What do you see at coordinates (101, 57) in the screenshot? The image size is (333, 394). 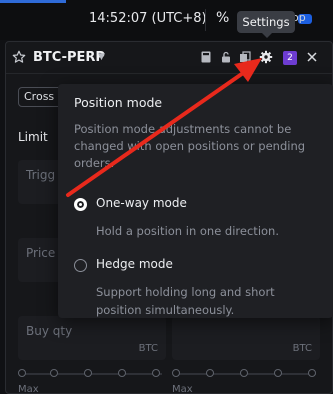 I see `caret-down-icon: ▼` at bounding box center [101, 57].